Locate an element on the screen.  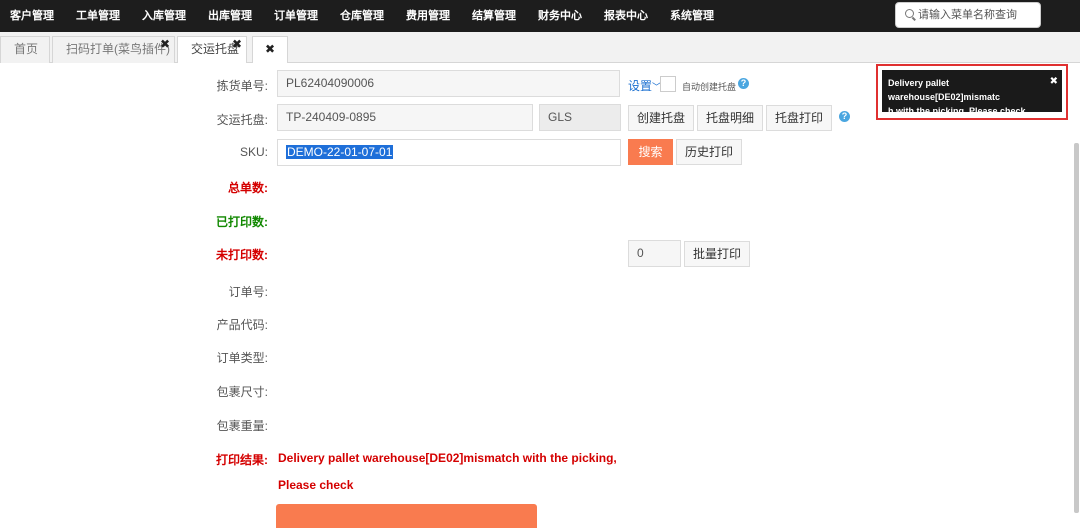
tab-close-all: ✖ is located at coordinates (270, 49).